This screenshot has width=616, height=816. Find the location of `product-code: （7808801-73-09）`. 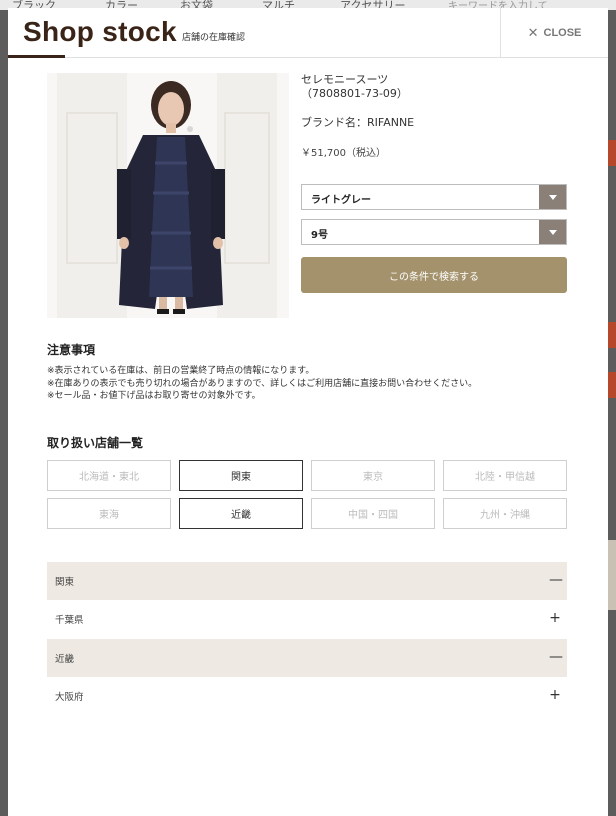

product-code: （7808801-73-09） is located at coordinates (354, 93).